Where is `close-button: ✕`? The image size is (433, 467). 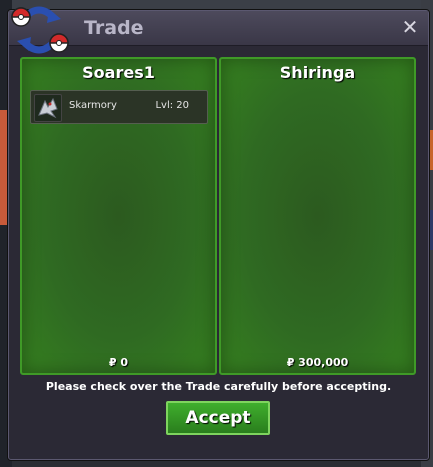 close-button: ✕ is located at coordinates (410, 27).